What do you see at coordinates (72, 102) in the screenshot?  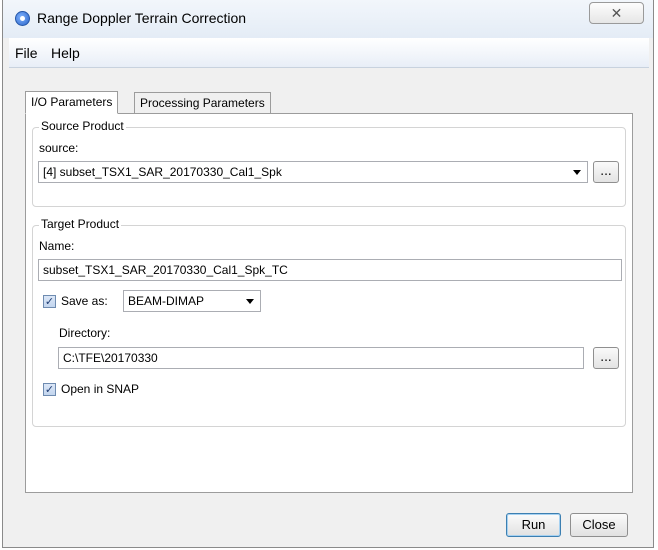 I see `tab-io-parameters: I/O Parameters` at bounding box center [72, 102].